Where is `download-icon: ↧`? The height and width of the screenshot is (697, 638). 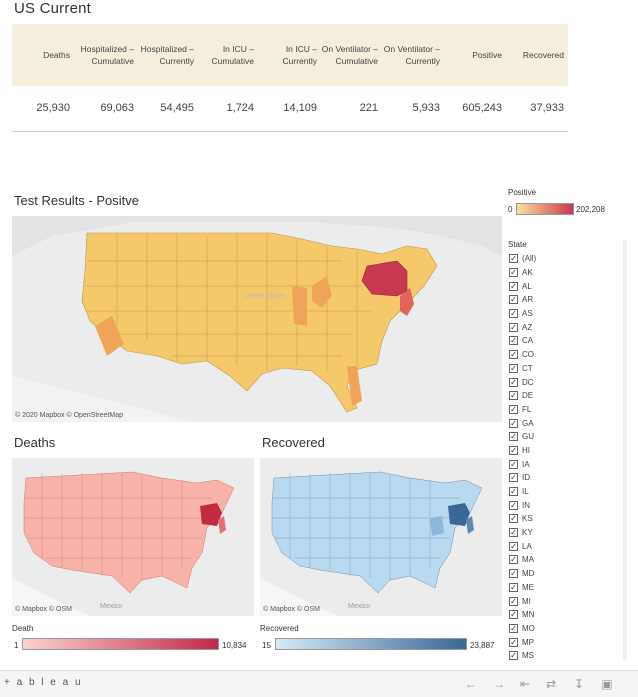
download-icon: ↧ is located at coordinates (579, 684).